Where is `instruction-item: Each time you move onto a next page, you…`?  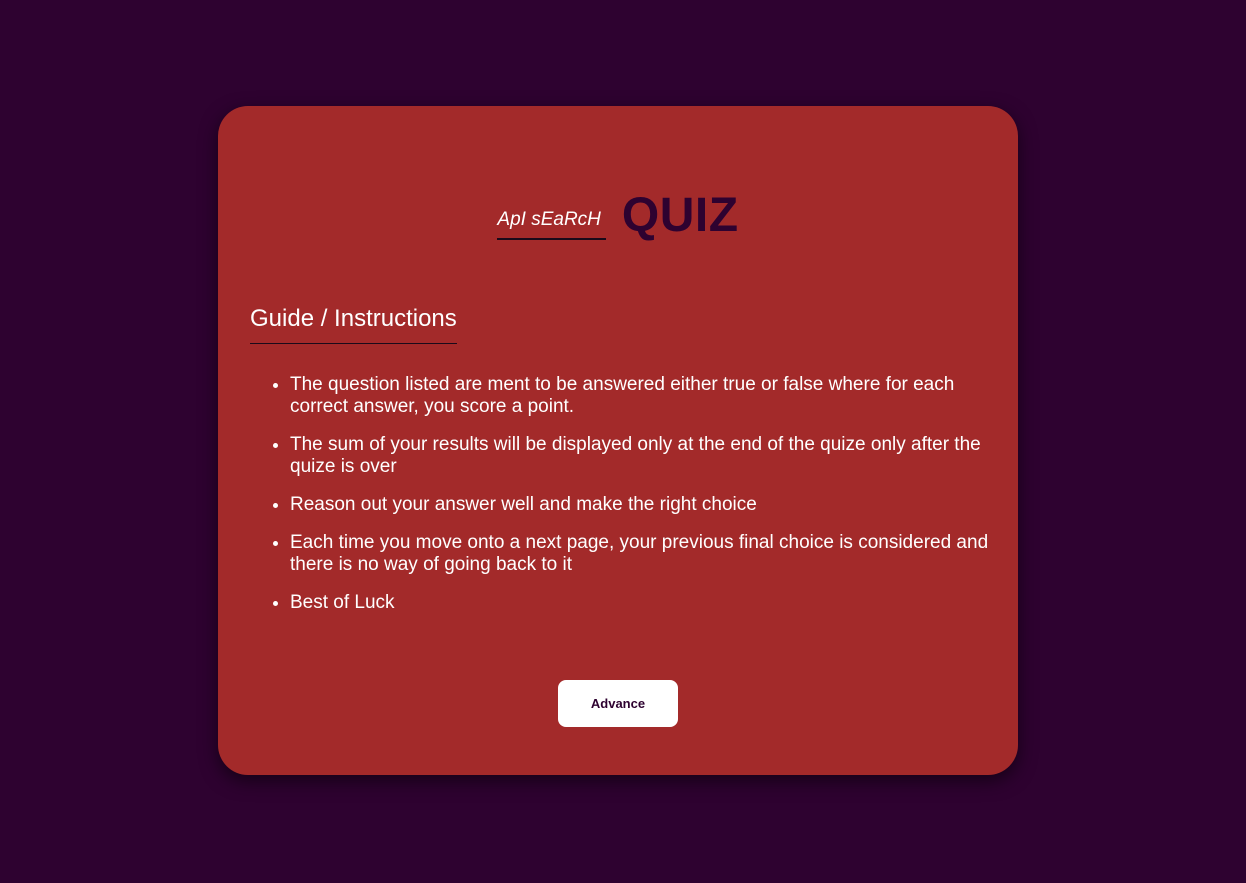 instruction-item: Each time you move onto a next page, you… is located at coordinates (650, 554).